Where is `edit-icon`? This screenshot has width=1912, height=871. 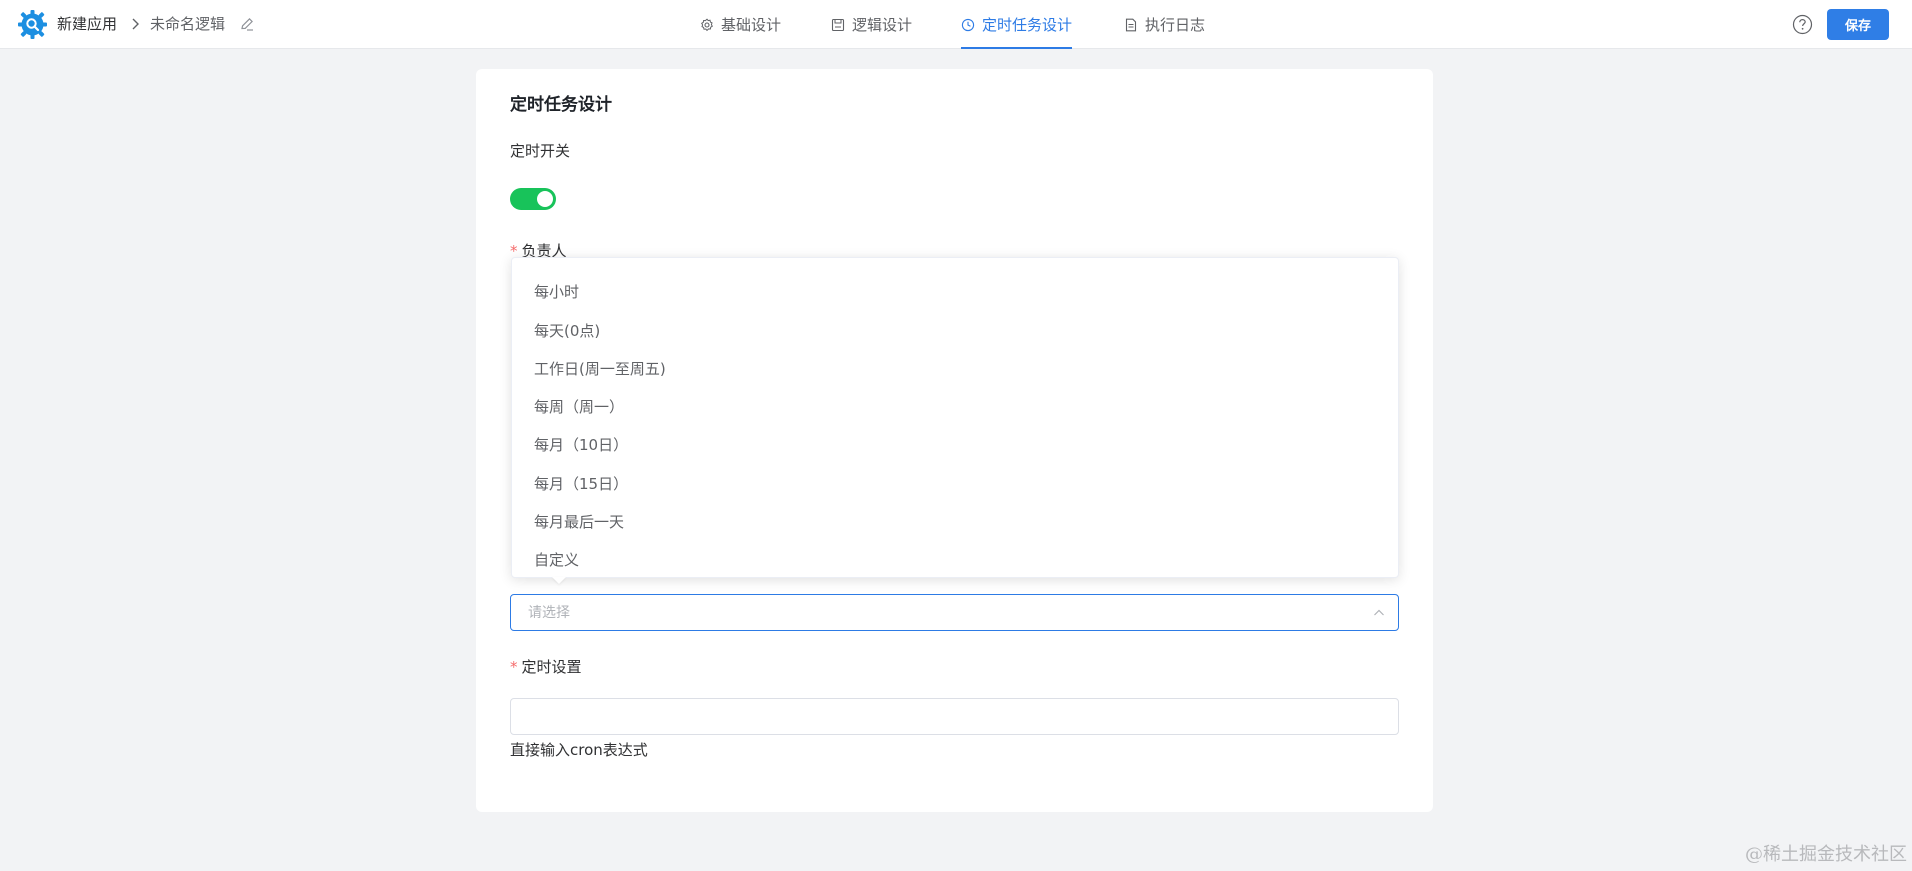 edit-icon is located at coordinates (247, 24).